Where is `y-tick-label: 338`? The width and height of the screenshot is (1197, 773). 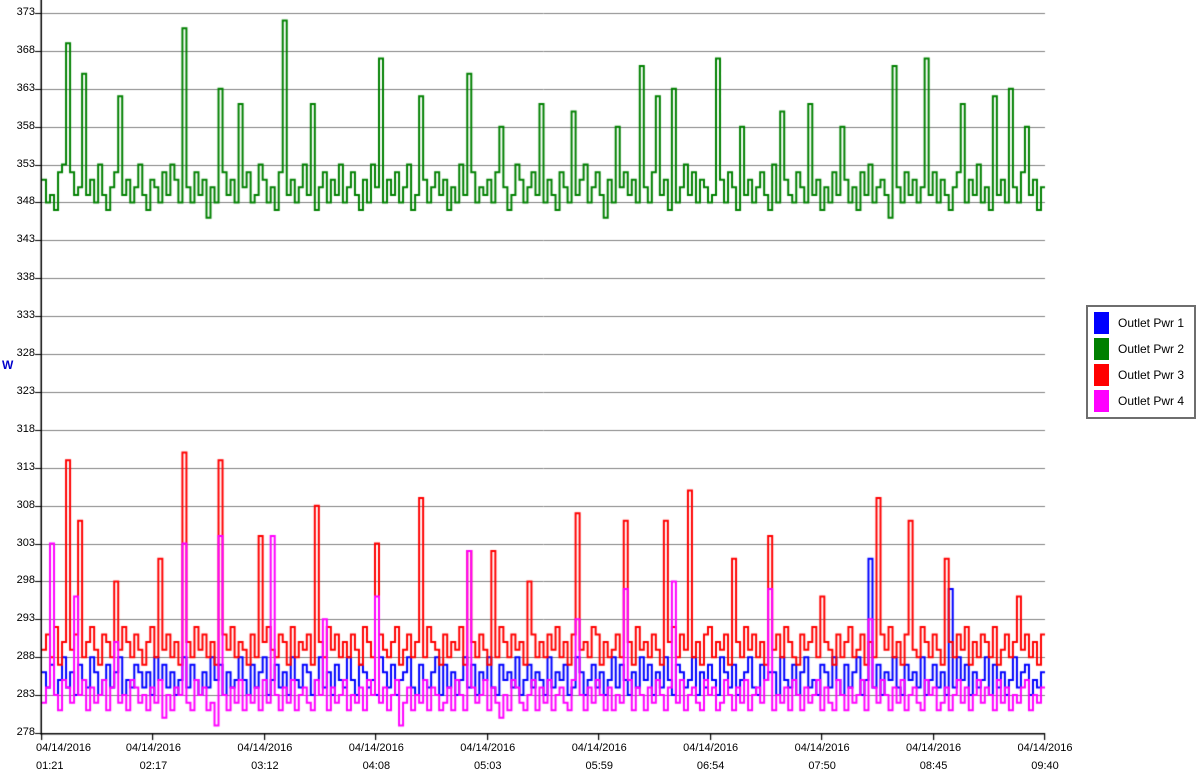 y-tick-label: 338 is located at coordinates (25, 277).